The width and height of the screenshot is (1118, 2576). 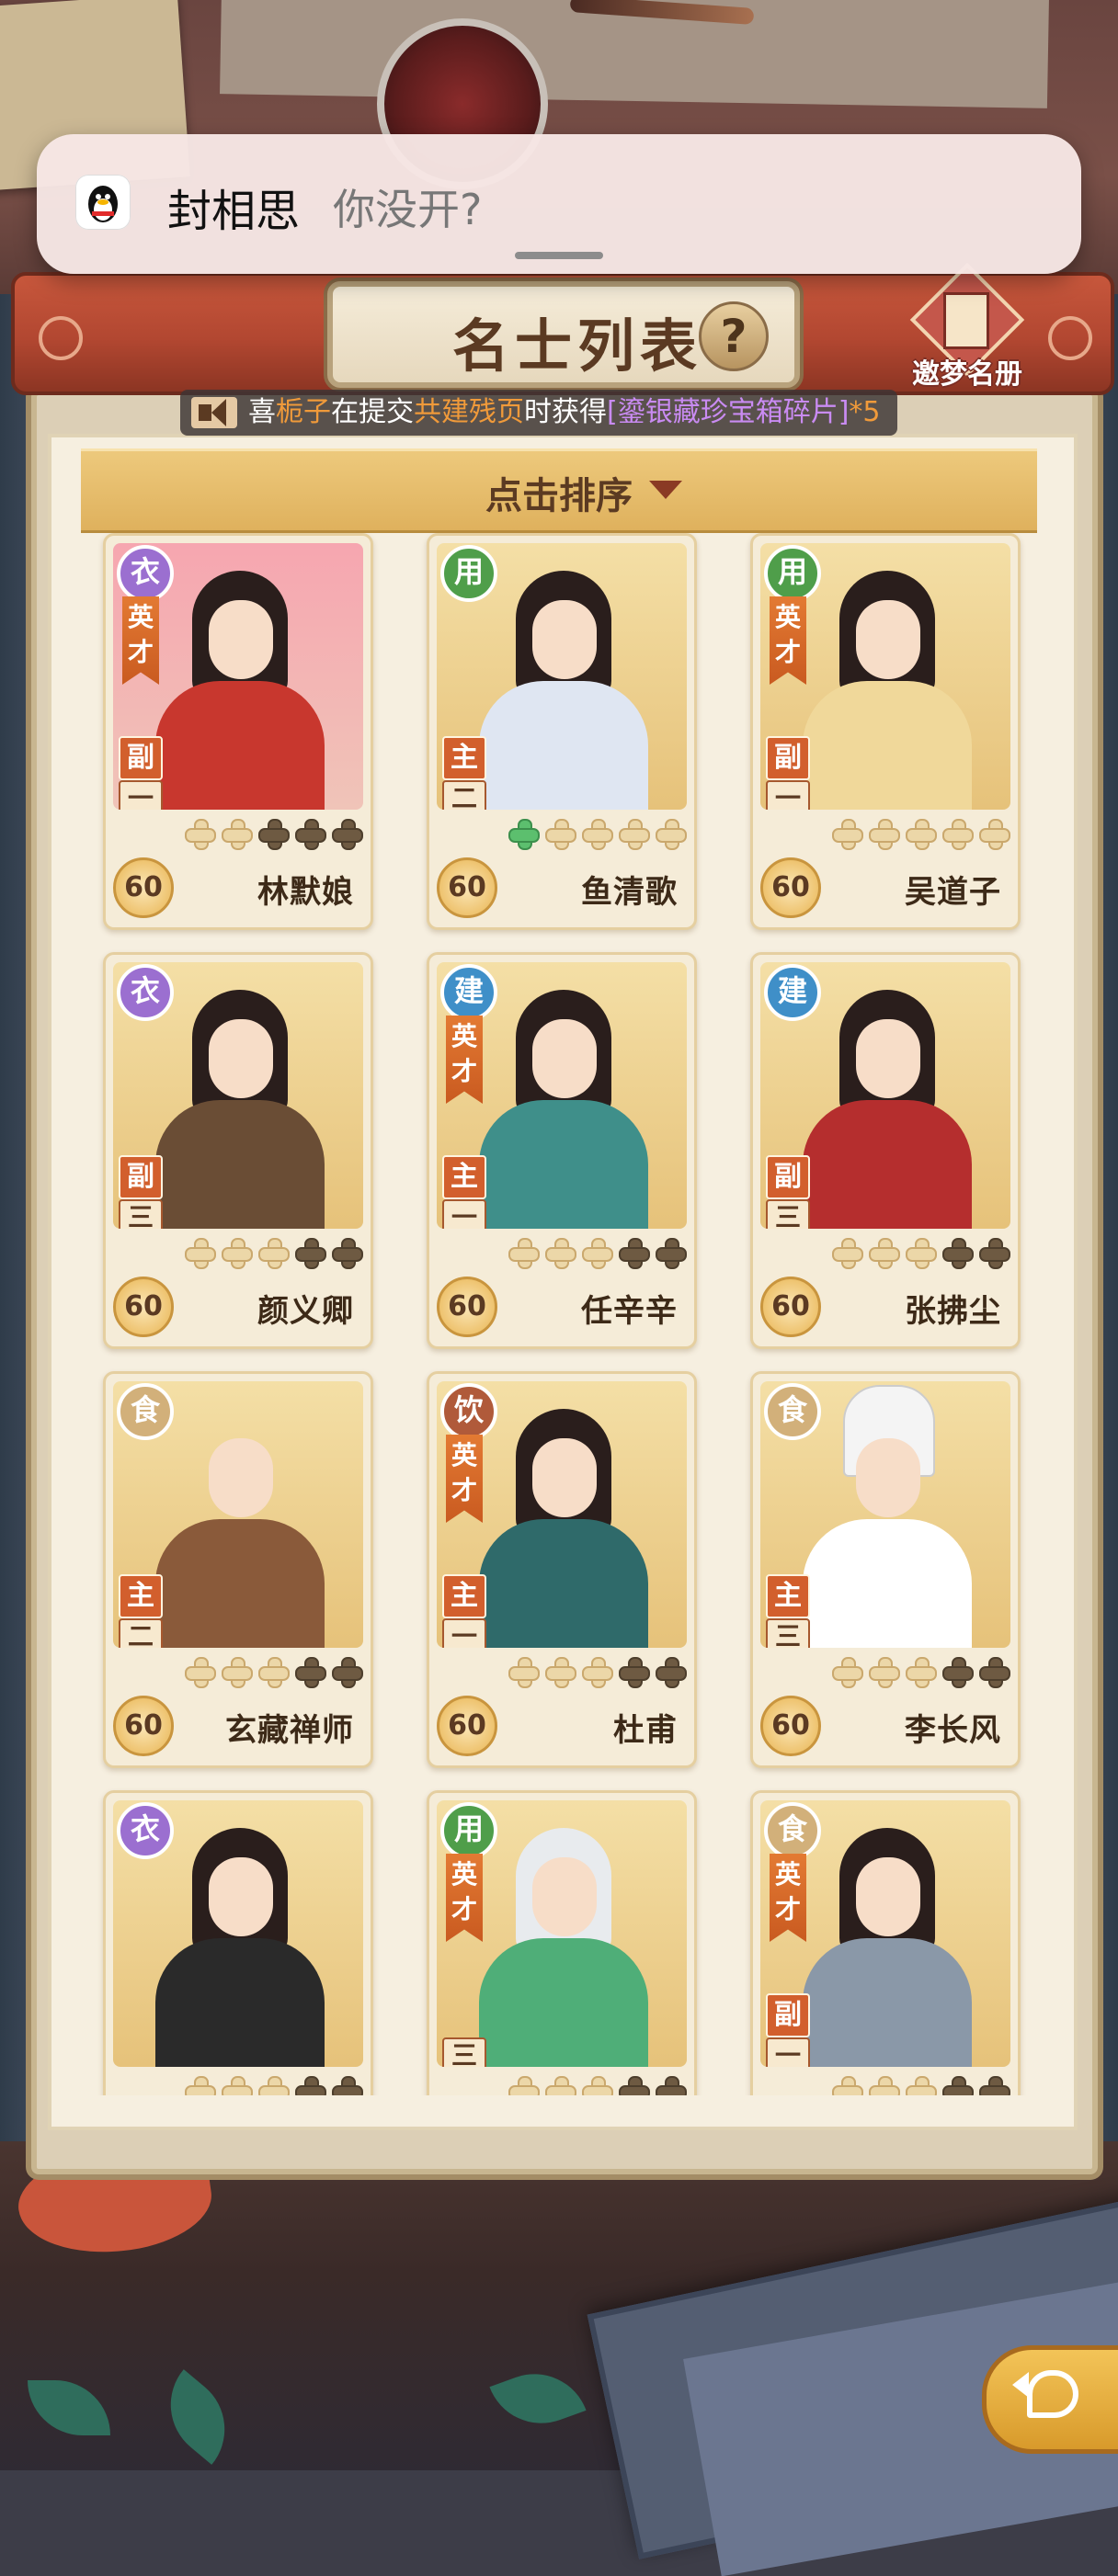 I want to click on sort-button: 点击排序, so click(x=559, y=490).